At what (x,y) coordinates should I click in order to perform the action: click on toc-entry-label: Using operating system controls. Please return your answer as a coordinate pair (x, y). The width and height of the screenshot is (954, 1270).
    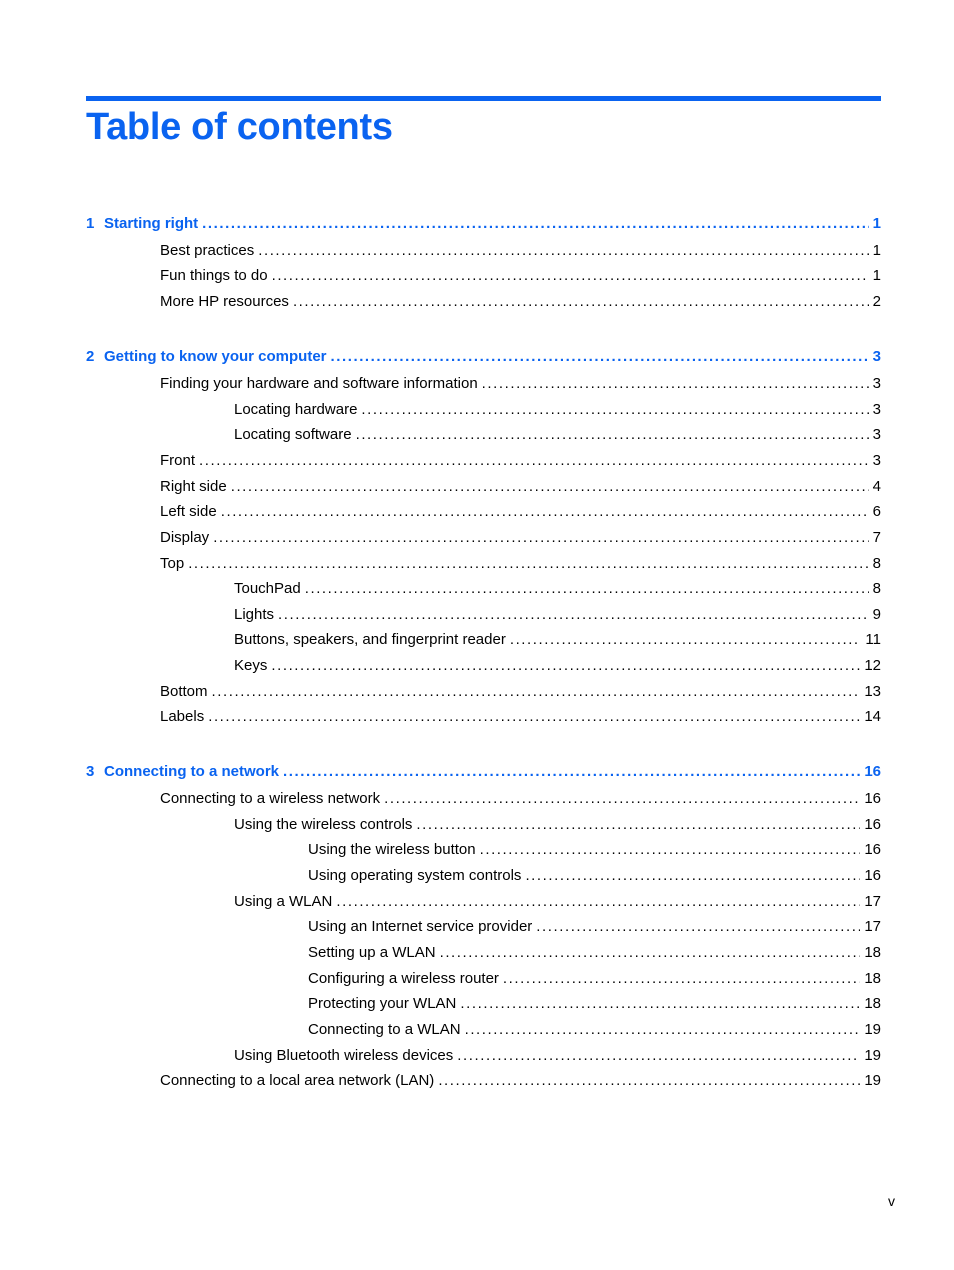
    Looking at the image, I should click on (415, 875).